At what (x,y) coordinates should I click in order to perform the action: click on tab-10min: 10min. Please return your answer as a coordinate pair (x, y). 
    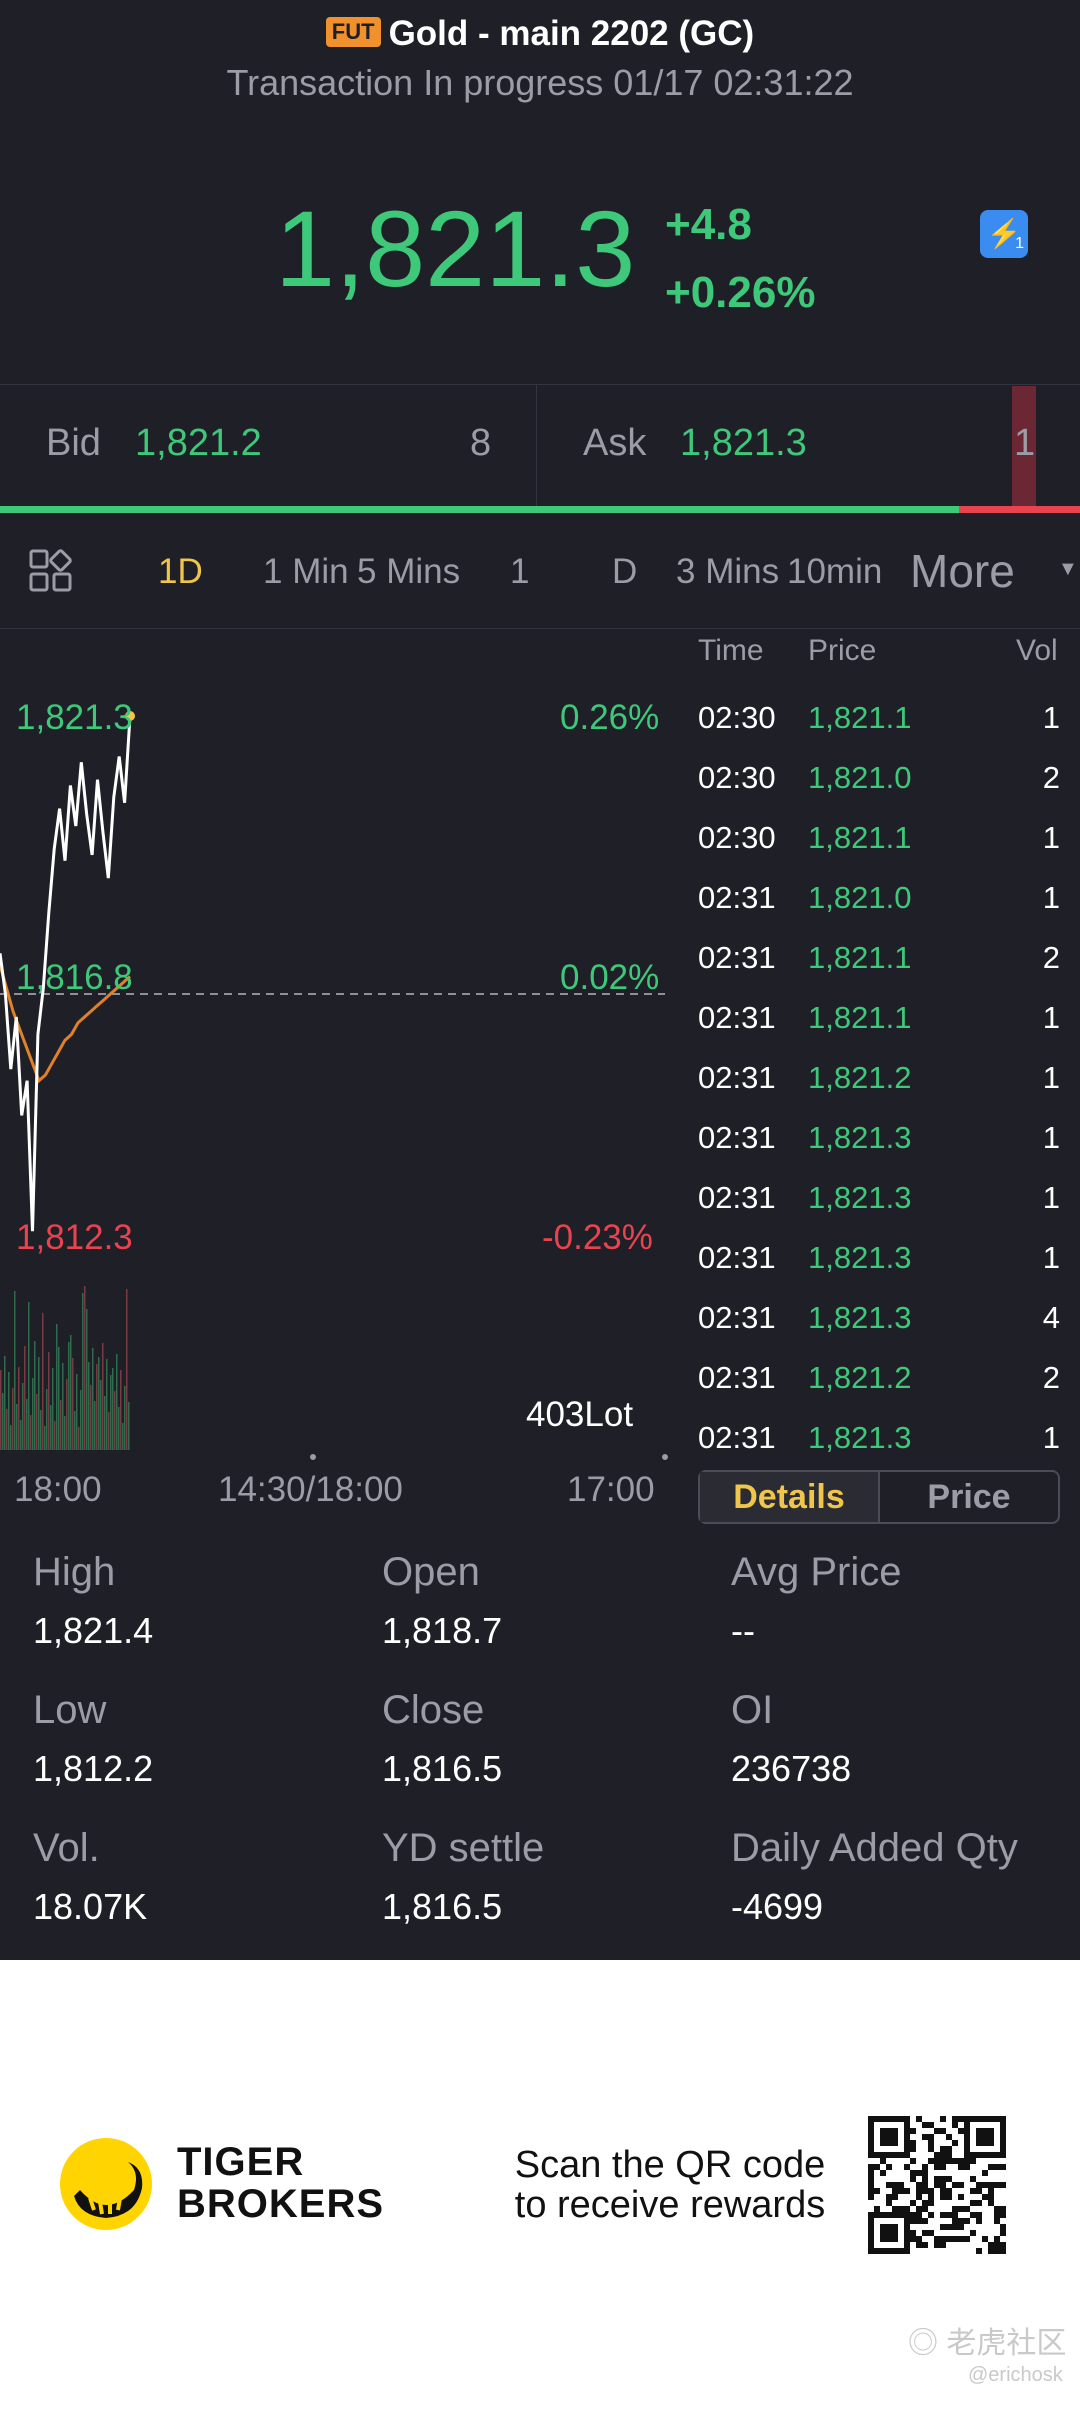
    Looking at the image, I should click on (834, 572).